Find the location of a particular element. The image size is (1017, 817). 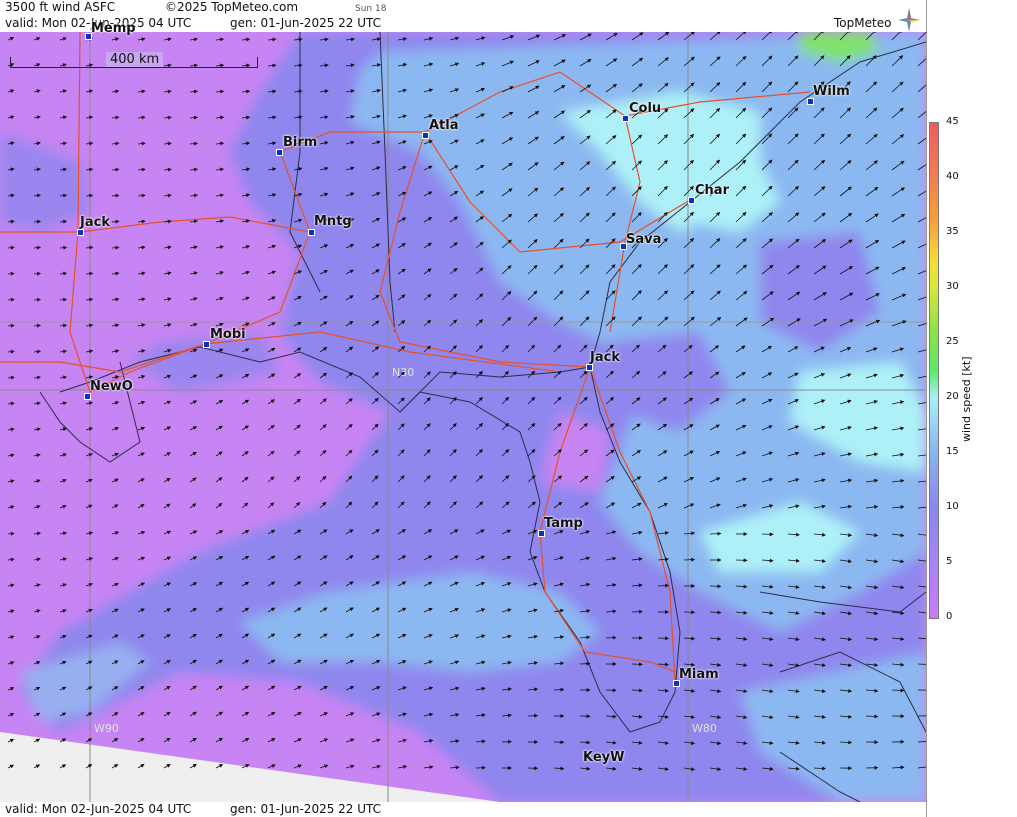

legend-tick: 15 is located at coordinates (952, 451).